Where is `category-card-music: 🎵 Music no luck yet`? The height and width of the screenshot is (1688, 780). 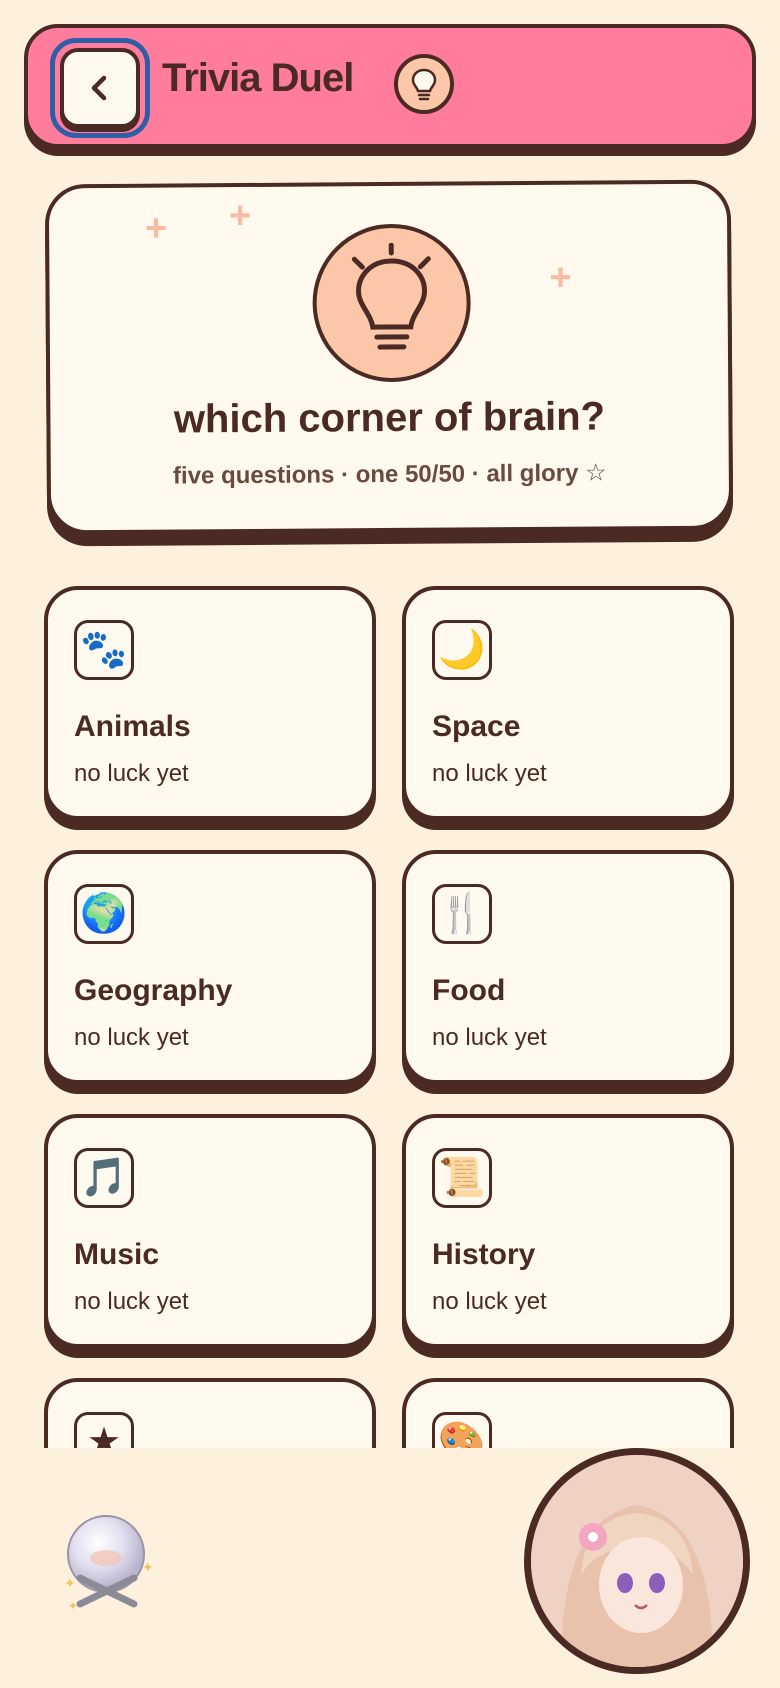
category-card-music: 🎵 Music no luck yet is located at coordinates (210, 1231).